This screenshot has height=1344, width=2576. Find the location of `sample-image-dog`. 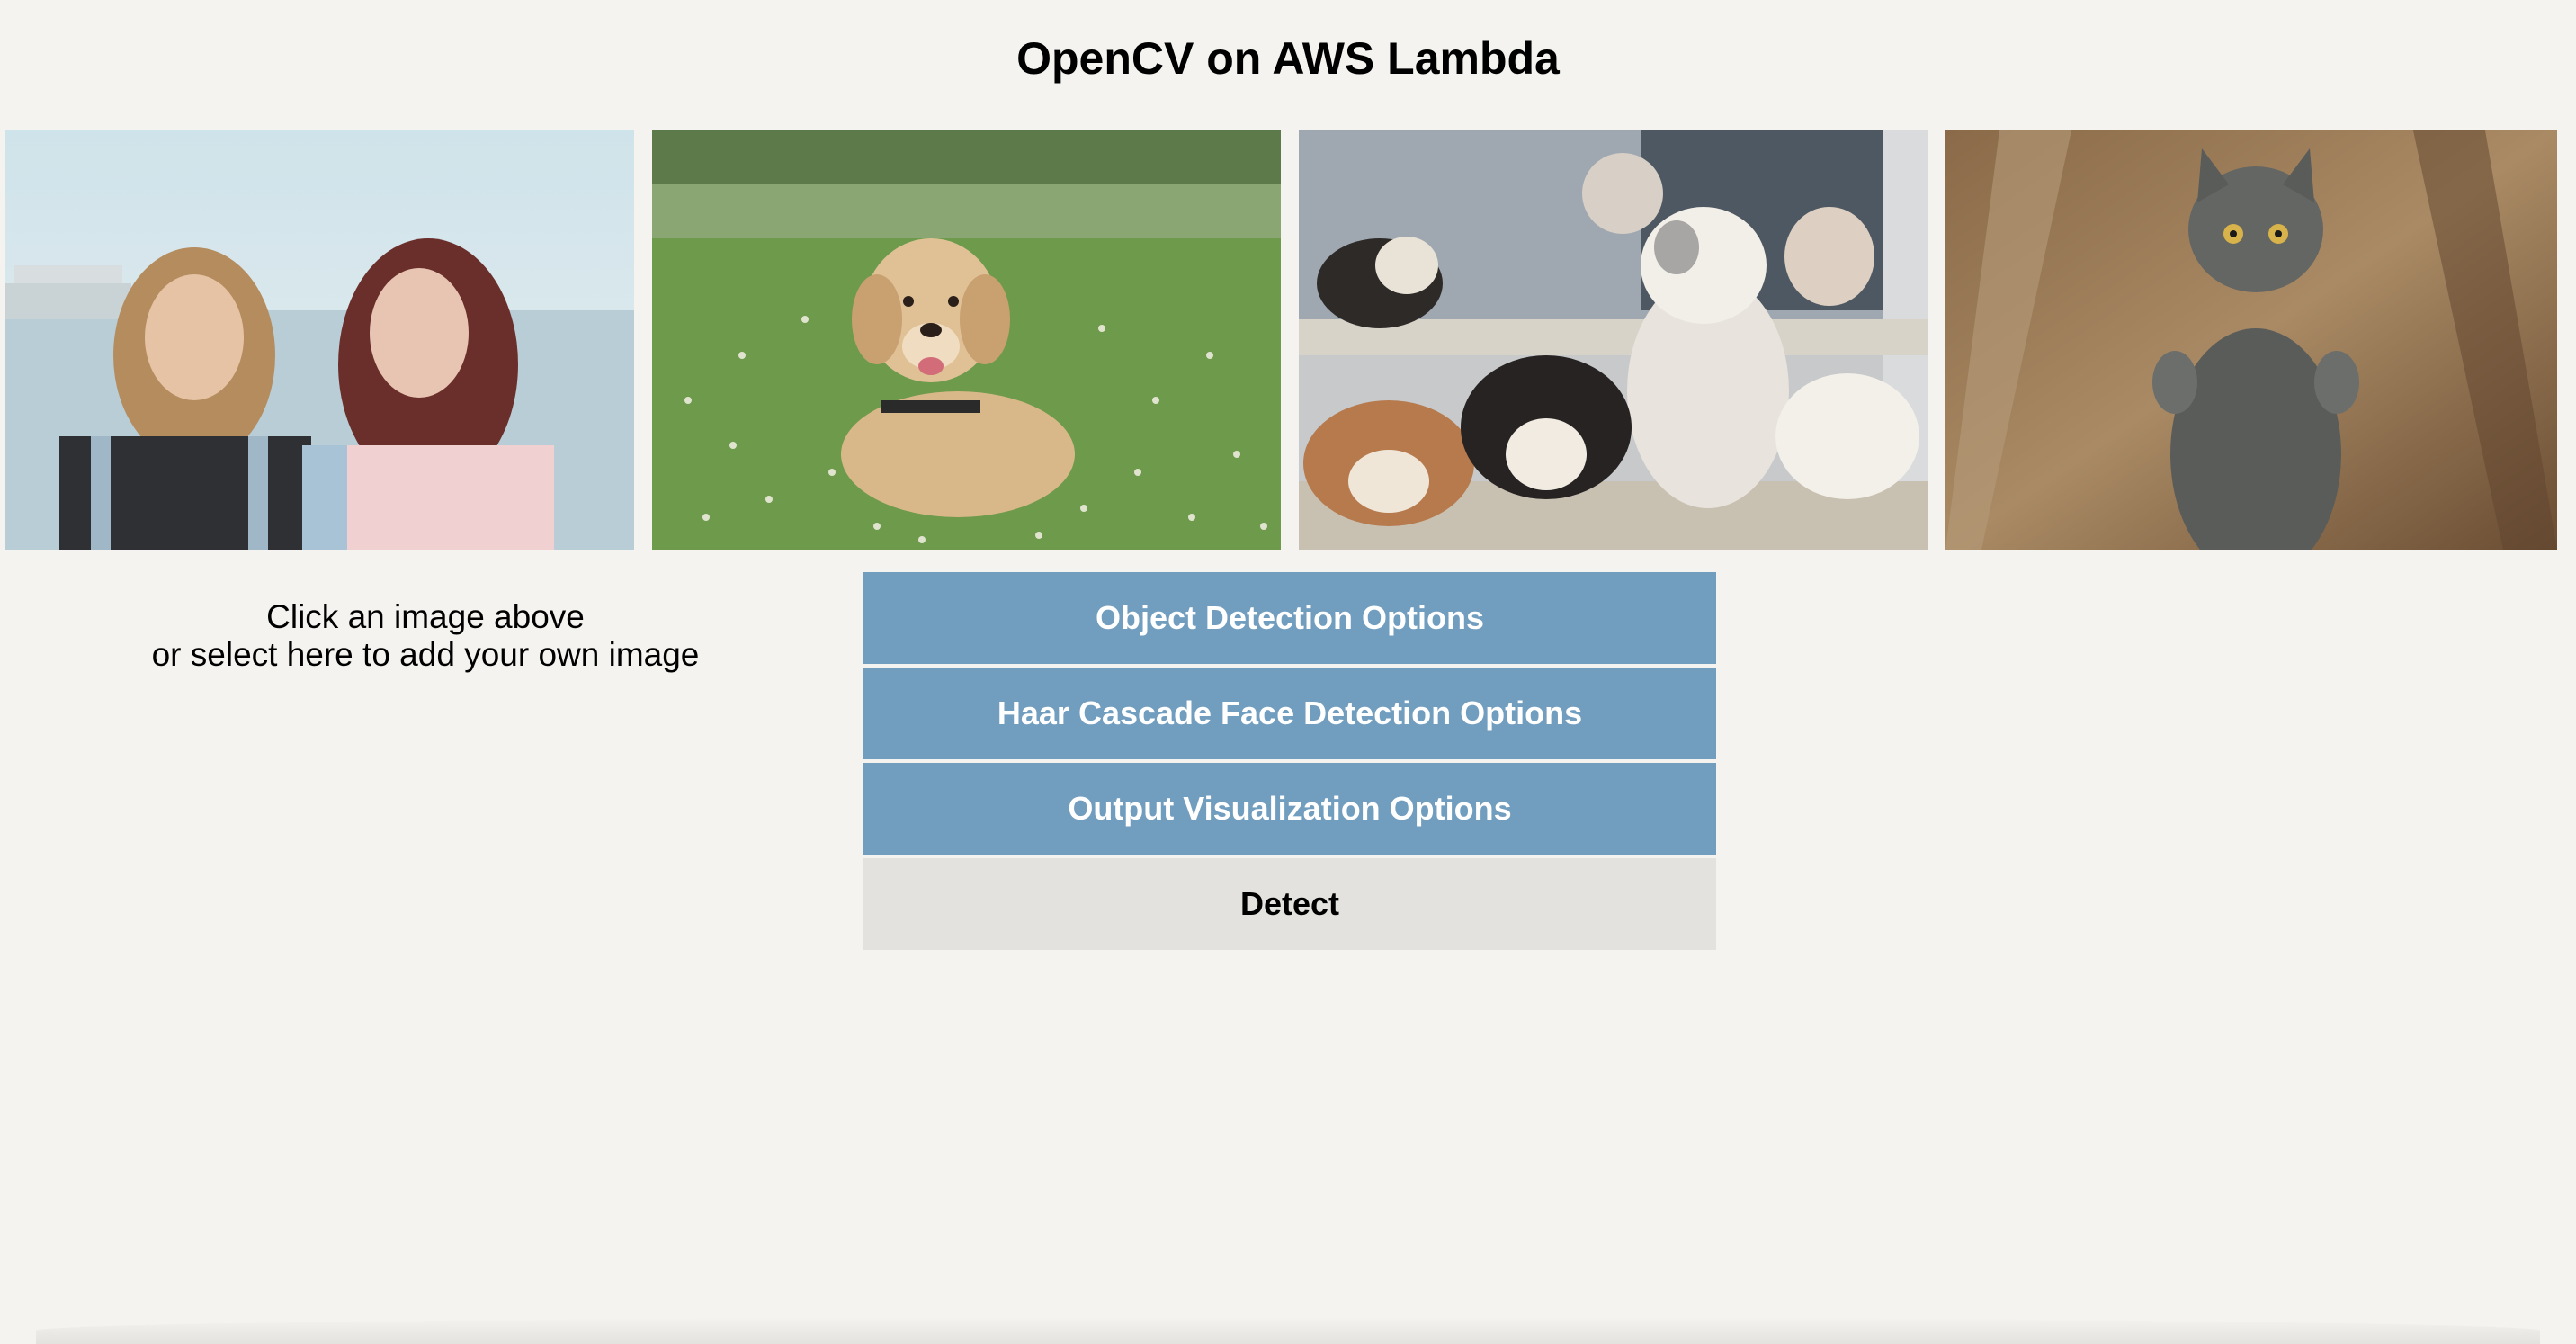

sample-image-dog is located at coordinates (967, 340).